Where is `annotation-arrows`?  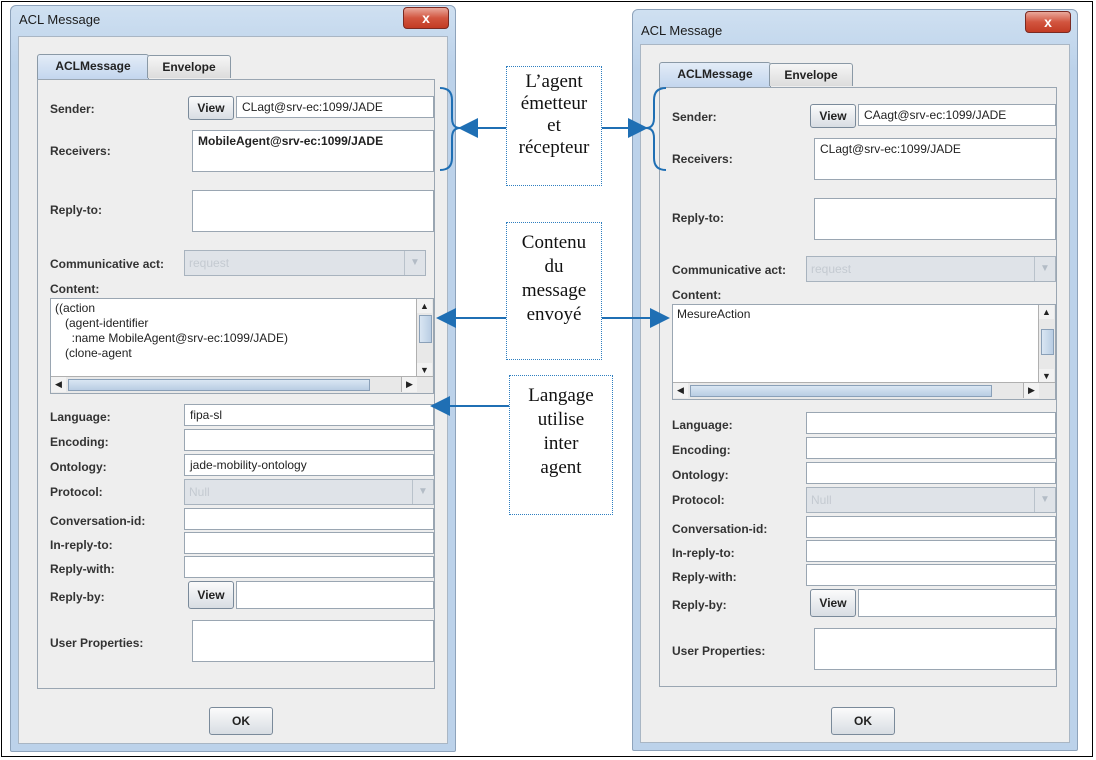
annotation-arrows is located at coordinates (550, 251).